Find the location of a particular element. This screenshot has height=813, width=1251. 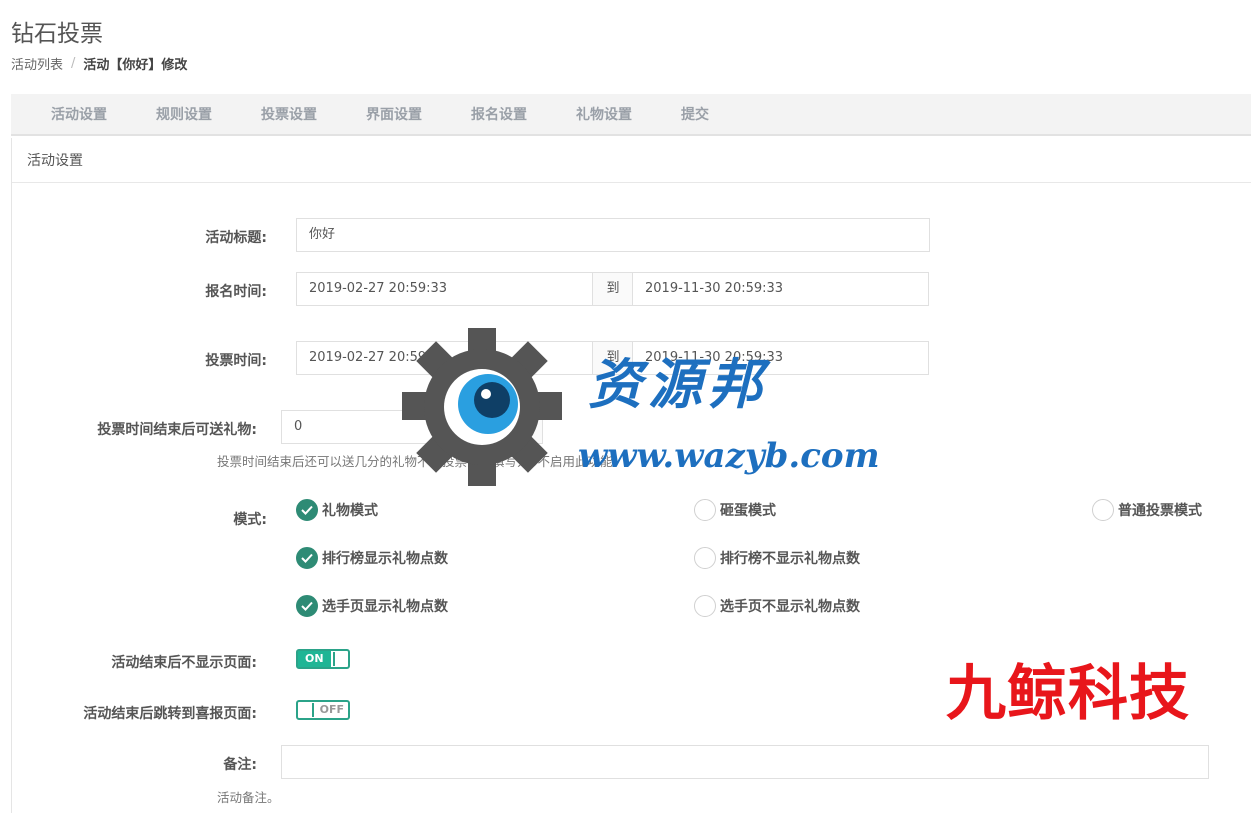

company-watermark: 九鲸科技 is located at coordinates (1068, 694).